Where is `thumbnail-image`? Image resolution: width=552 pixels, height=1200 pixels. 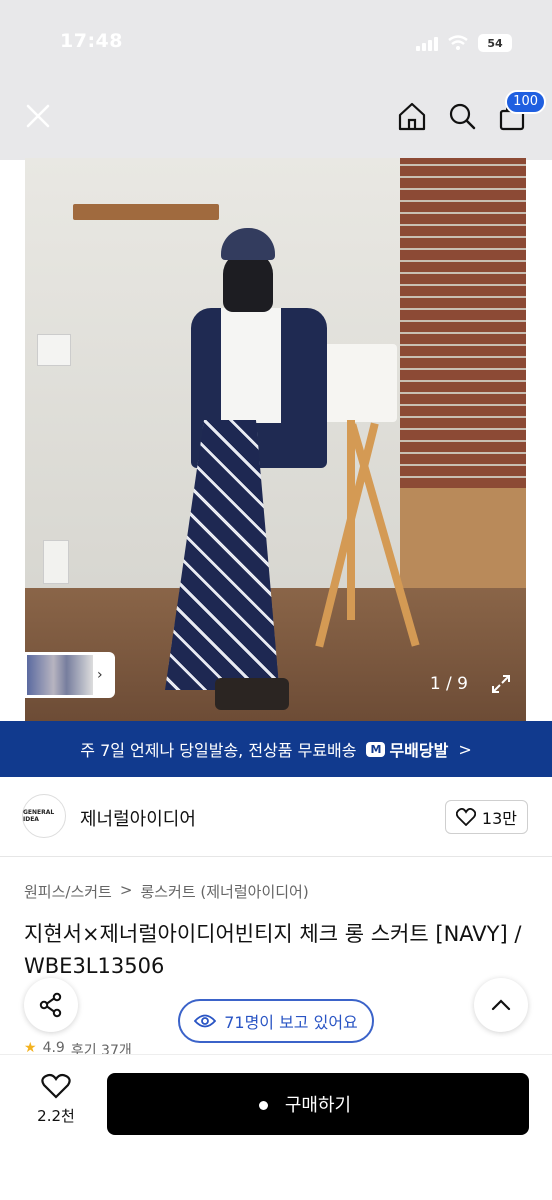
thumbnail-image is located at coordinates (60, 675).